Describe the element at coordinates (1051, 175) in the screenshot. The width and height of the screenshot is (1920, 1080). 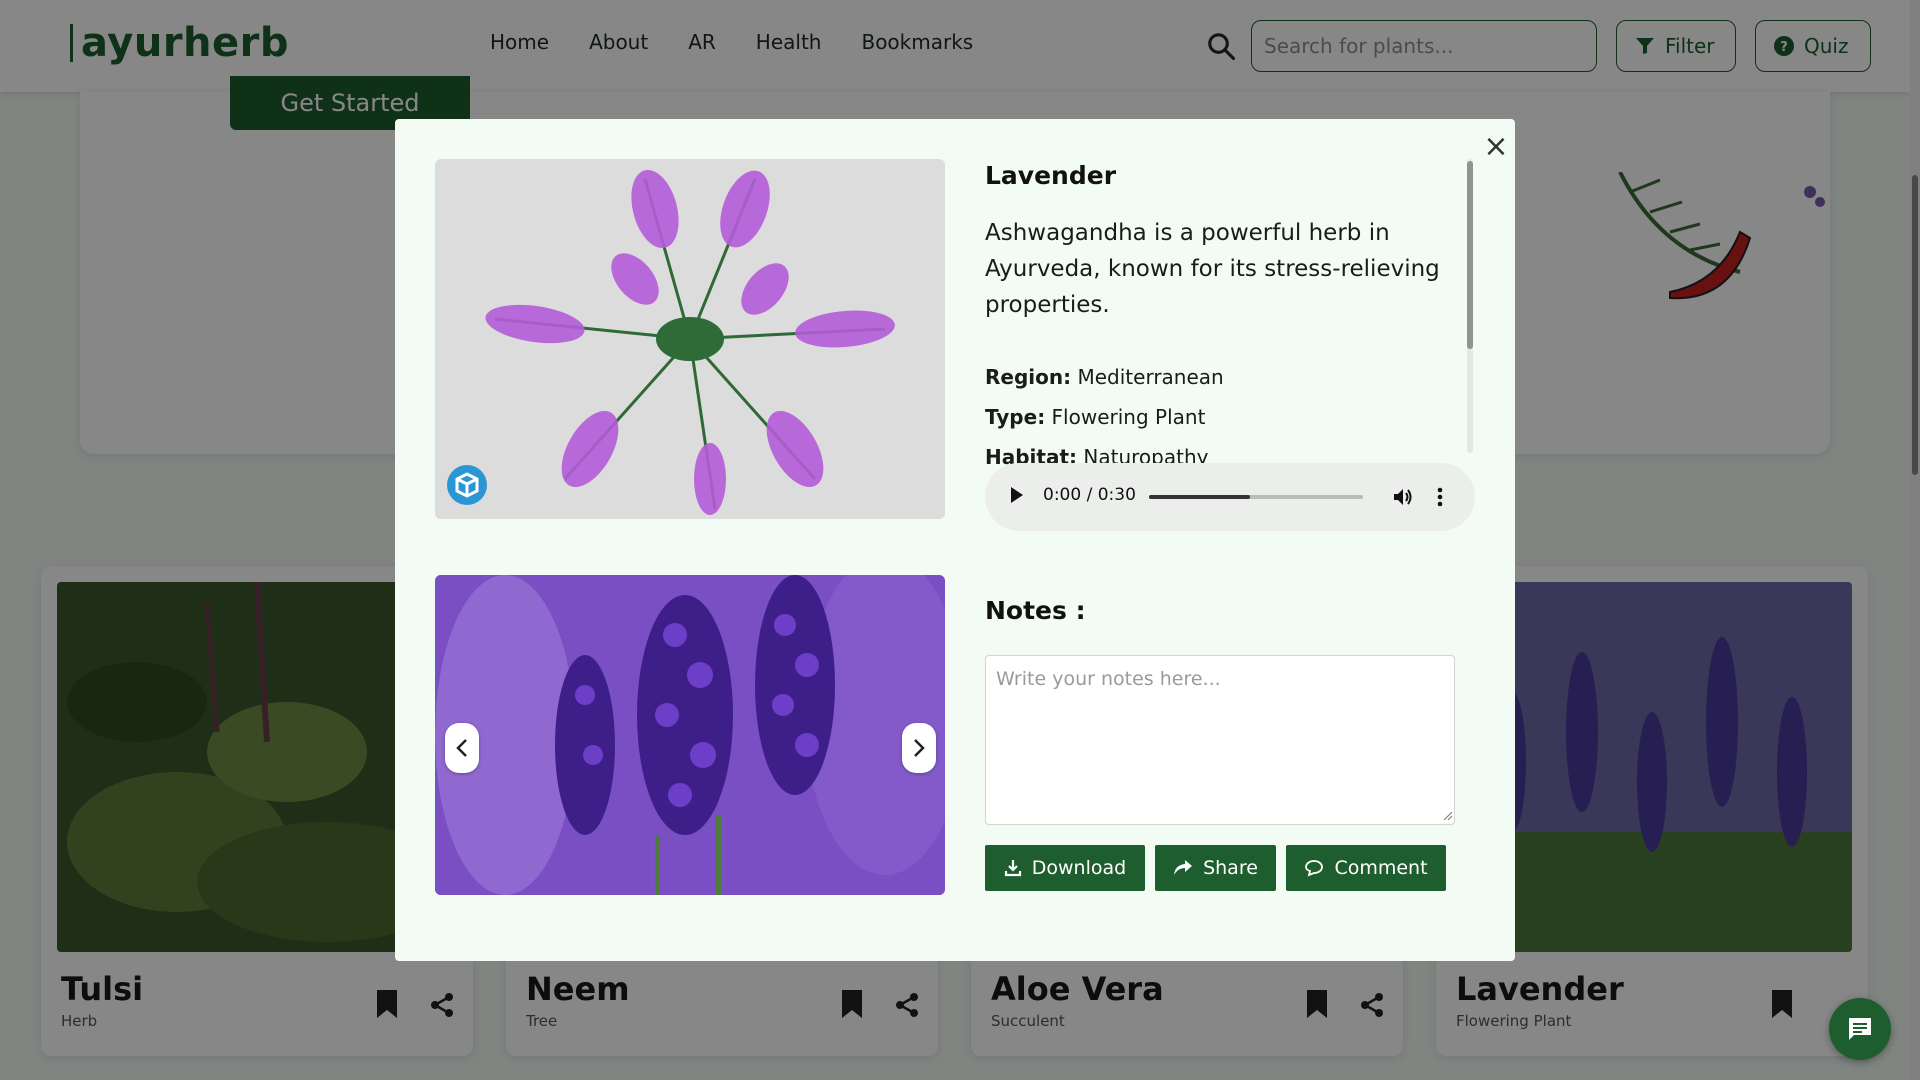
I see `modal-title: Lavender` at that location.